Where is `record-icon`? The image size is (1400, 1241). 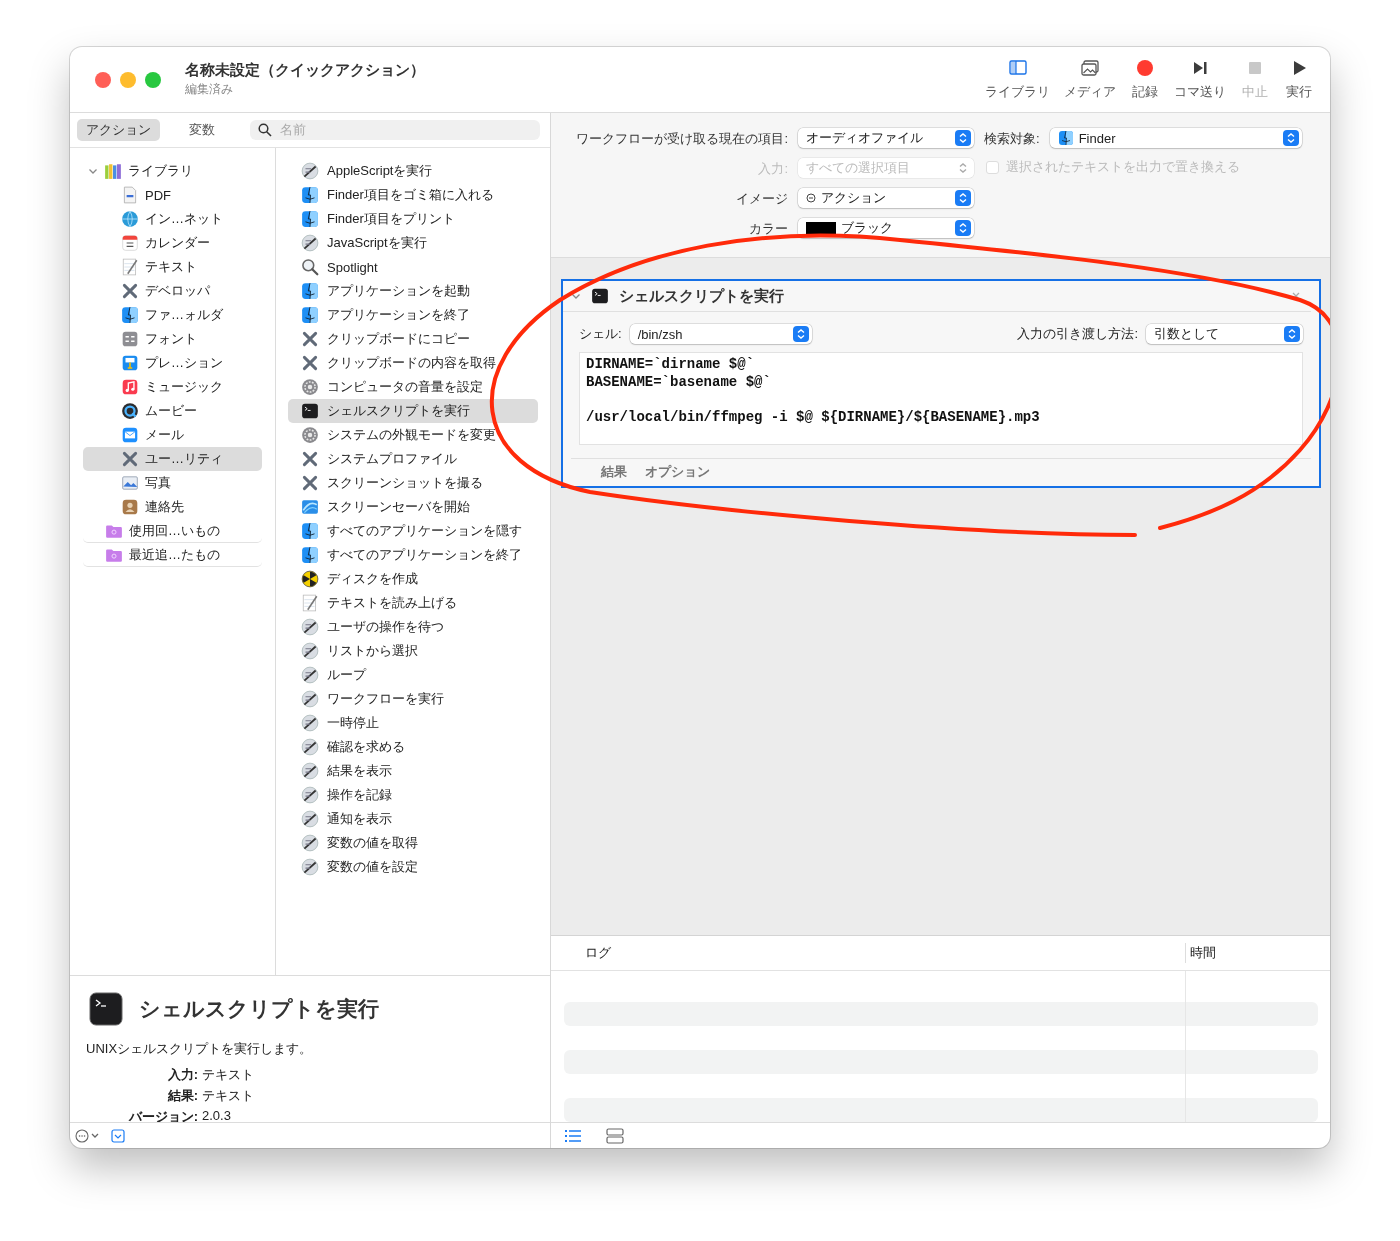 record-icon is located at coordinates (1145, 68).